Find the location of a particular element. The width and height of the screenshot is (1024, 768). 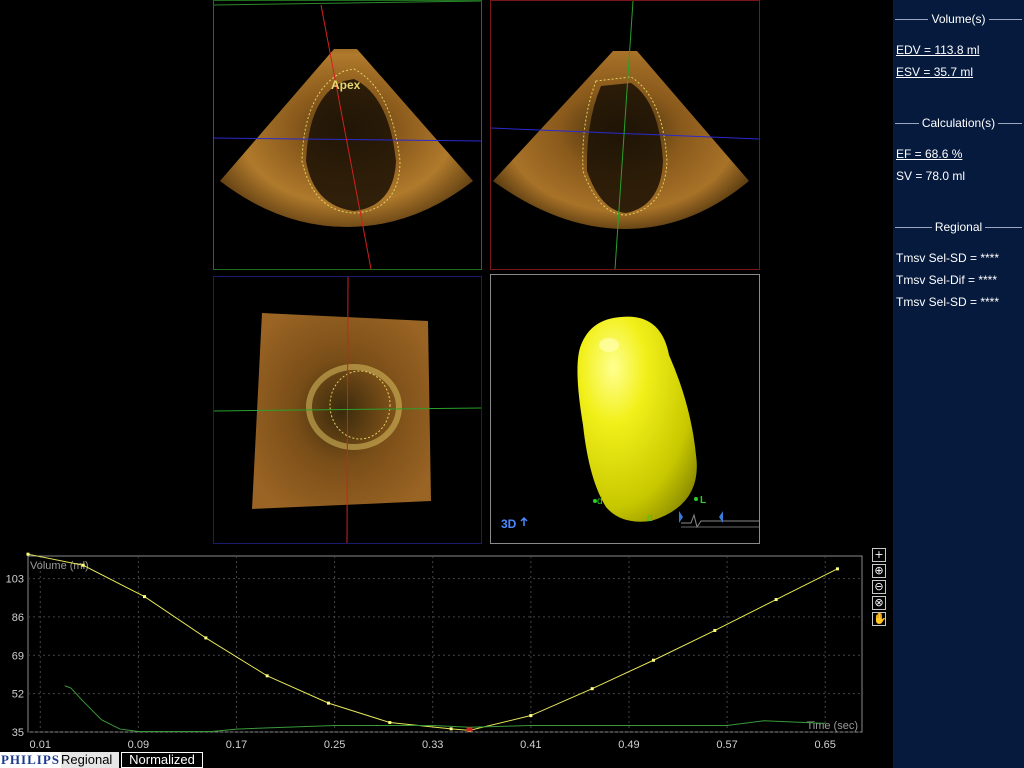

x-tick-label: 0.65 is located at coordinates (824, 745).